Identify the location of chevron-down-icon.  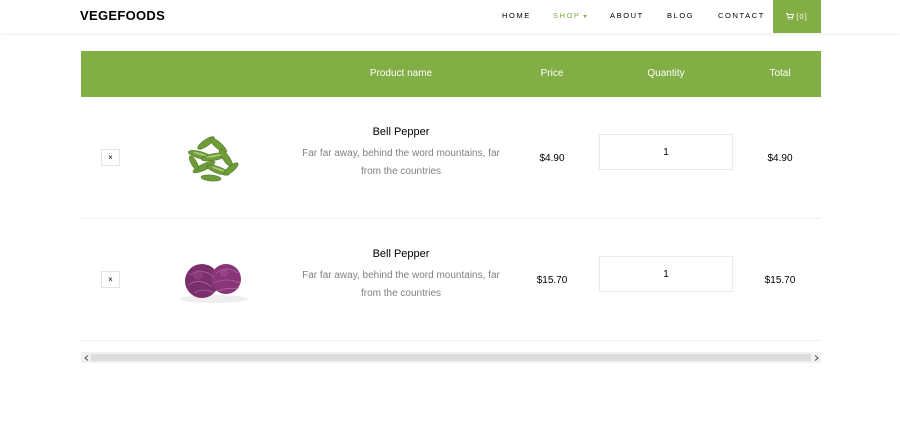
(584, 16).